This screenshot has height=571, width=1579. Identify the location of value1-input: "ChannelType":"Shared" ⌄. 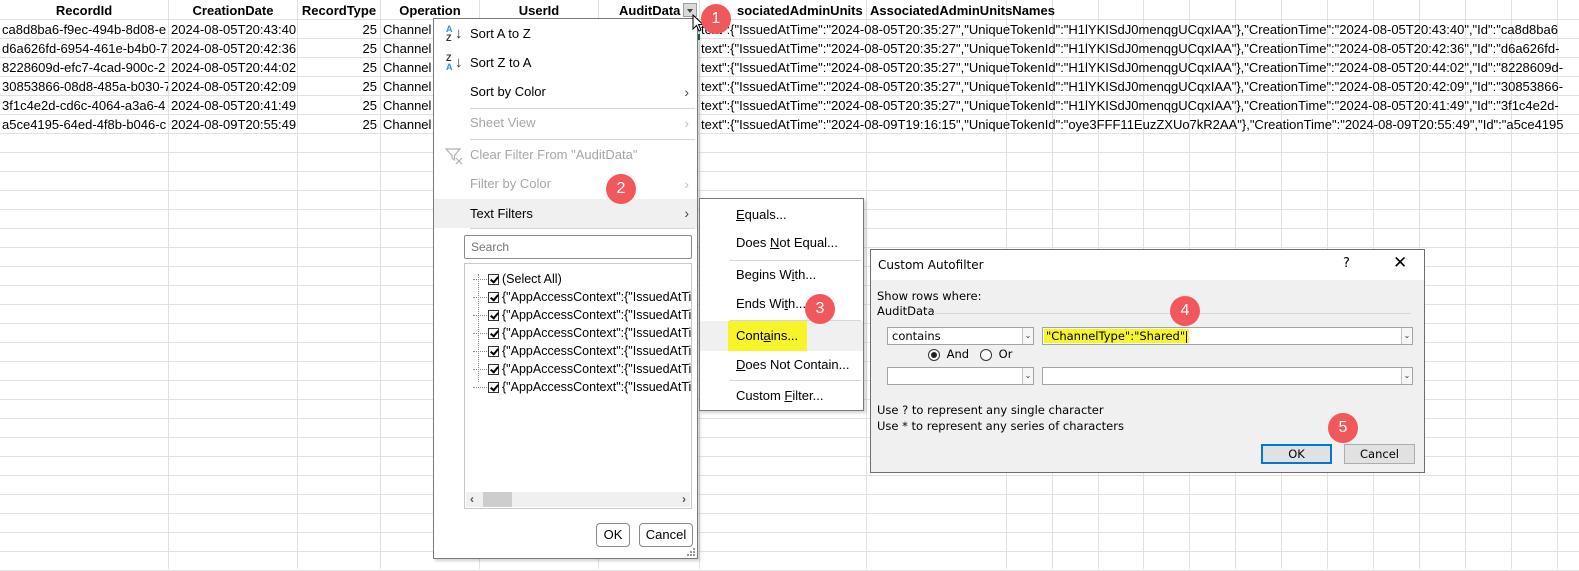
(1227, 336).